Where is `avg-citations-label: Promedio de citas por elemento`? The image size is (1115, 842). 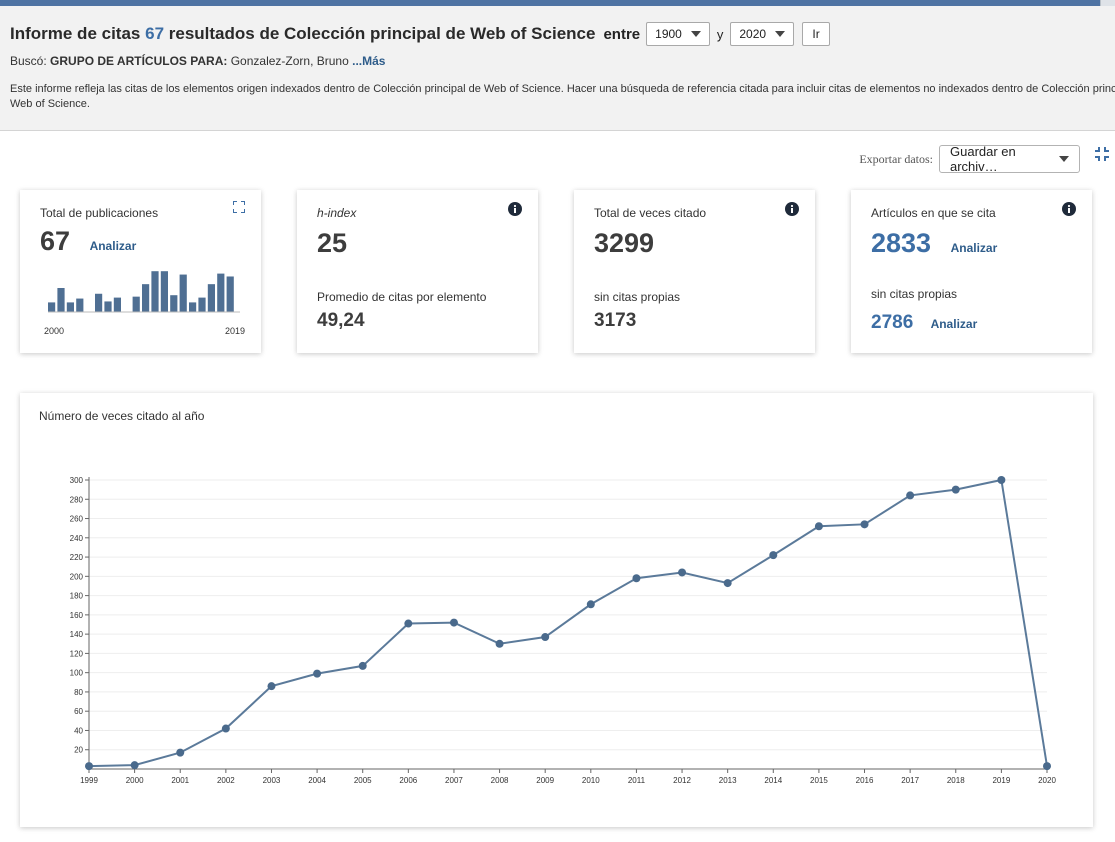
avg-citations-label: Promedio de citas por elemento is located at coordinates (402, 297).